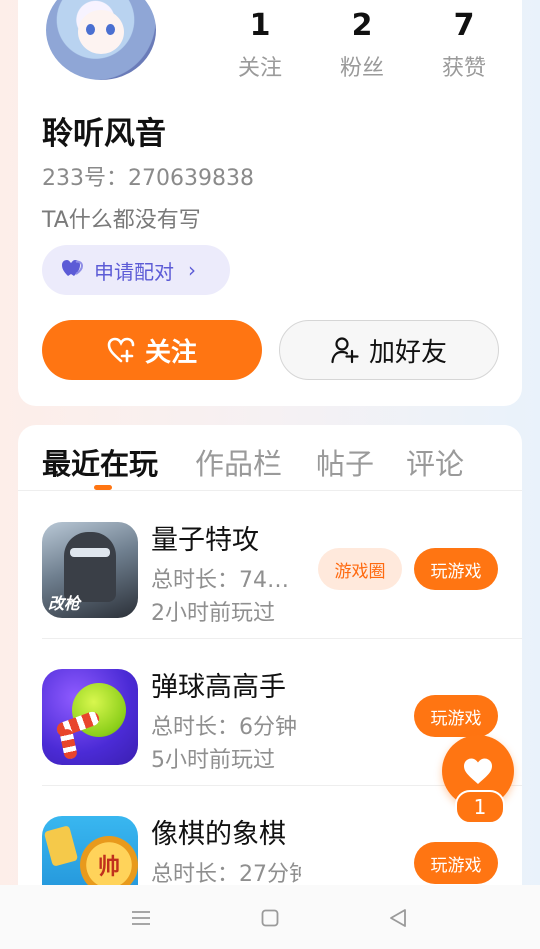 The height and width of the screenshot is (949, 540). I want to click on back-icon, so click(398, 918).